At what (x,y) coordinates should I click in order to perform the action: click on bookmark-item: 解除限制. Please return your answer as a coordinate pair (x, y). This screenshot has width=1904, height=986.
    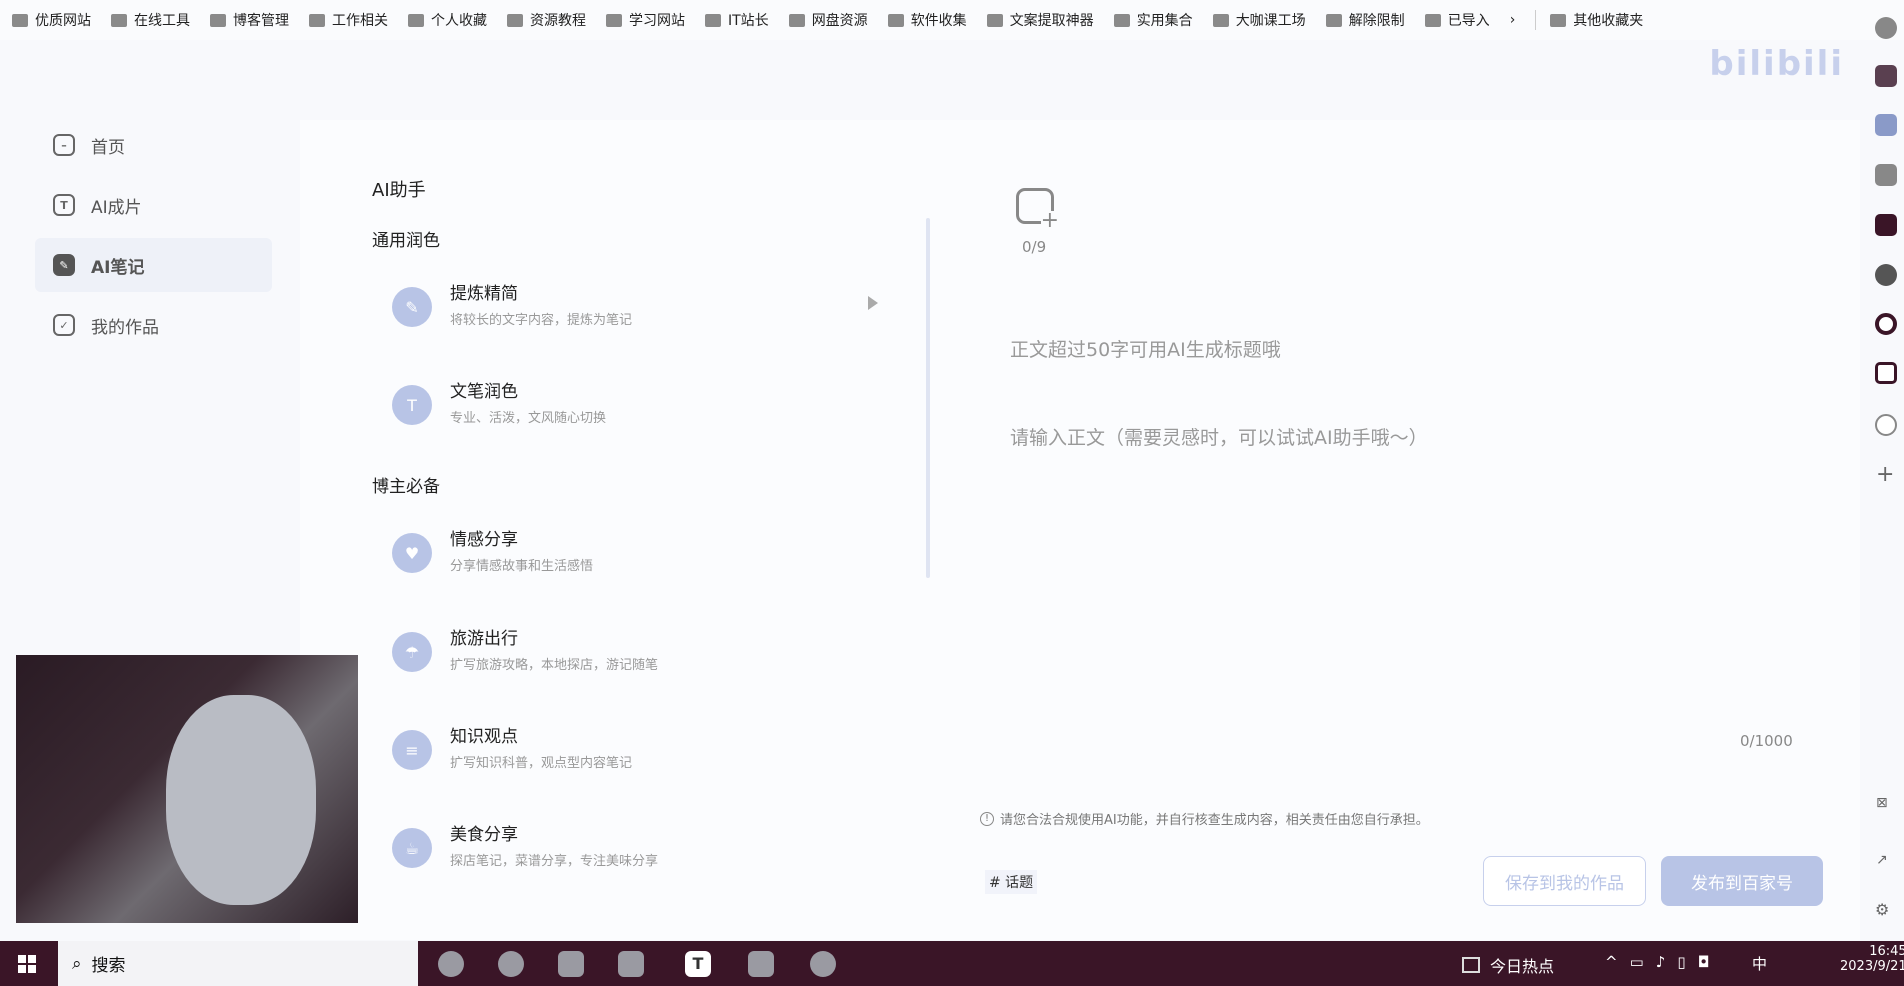
    Looking at the image, I should click on (1365, 20).